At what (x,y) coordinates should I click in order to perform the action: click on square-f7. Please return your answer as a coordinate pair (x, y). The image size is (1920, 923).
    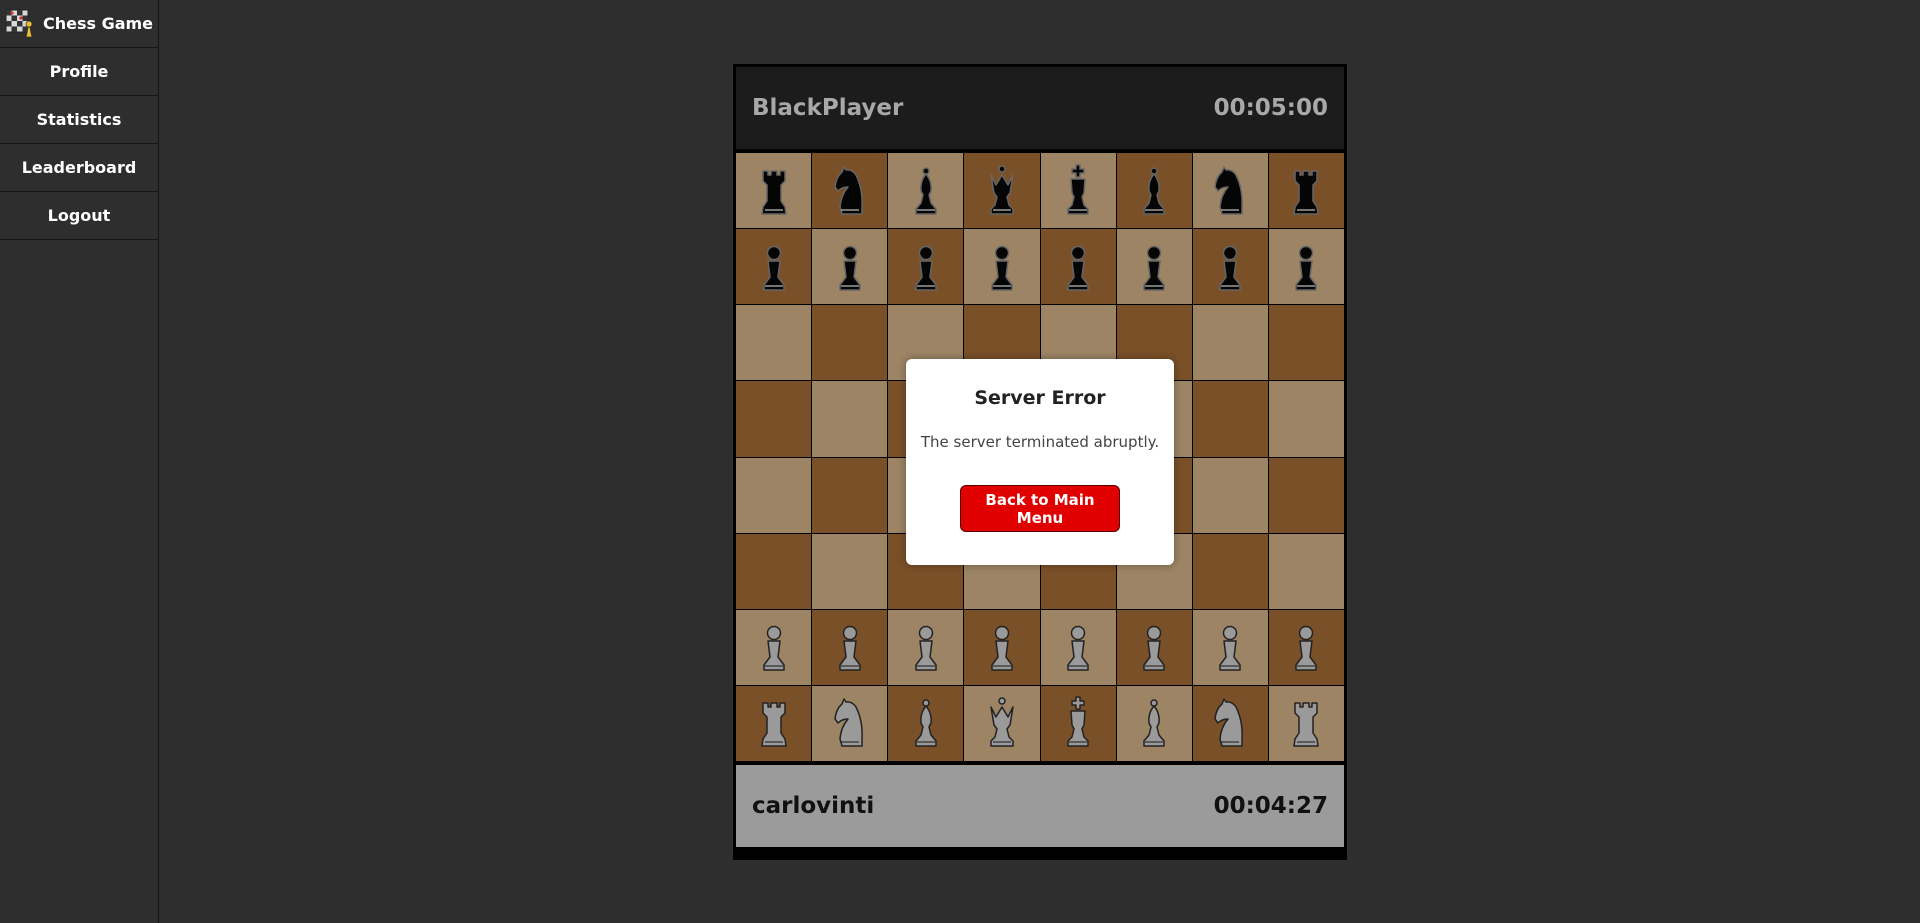
    Looking at the image, I should click on (1154, 267).